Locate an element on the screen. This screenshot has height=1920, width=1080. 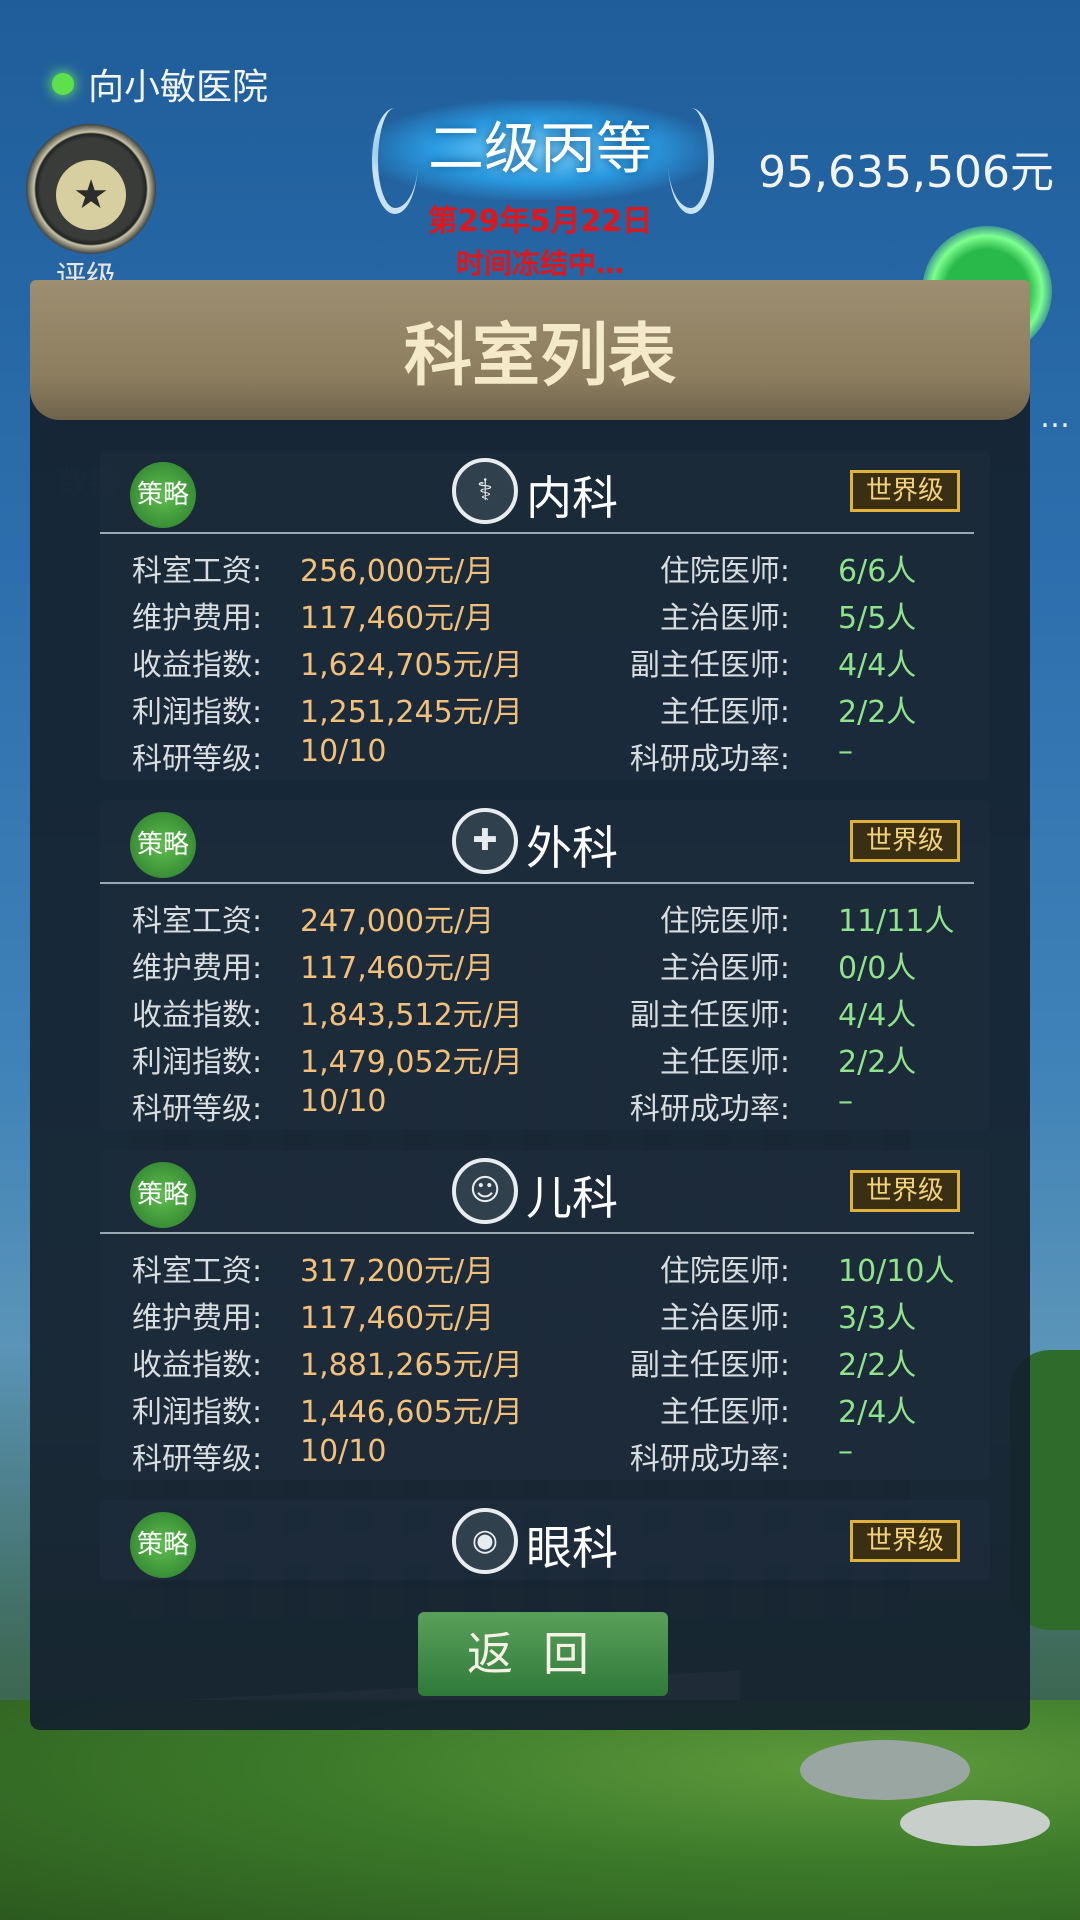
department-card-ophthalmology: 策略 ◉ 眼科 世界级 is located at coordinates (545, 1540).